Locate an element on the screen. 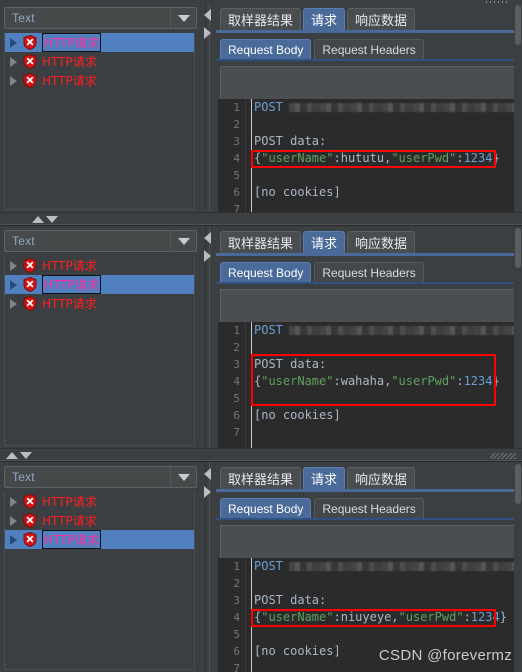 The width and height of the screenshot is (522, 672). code-token-key: "userName" is located at coordinates (297, 381).